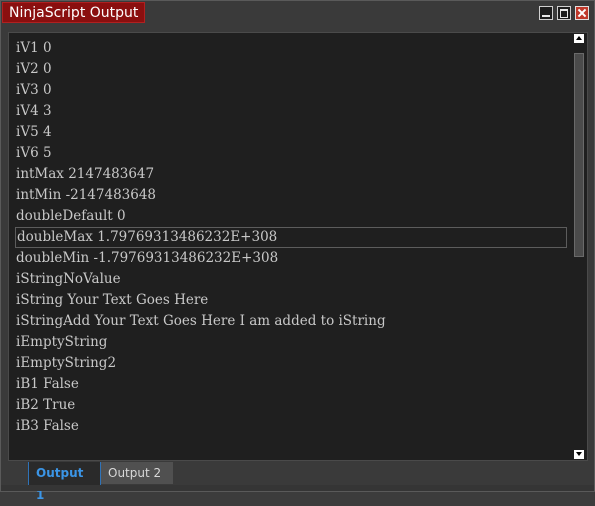 Image resolution: width=595 pixels, height=506 pixels. What do you see at coordinates (297, 13) in the screenshot?
I see `title-bar: NinjaScript Output` at bounding box center [297, 13].